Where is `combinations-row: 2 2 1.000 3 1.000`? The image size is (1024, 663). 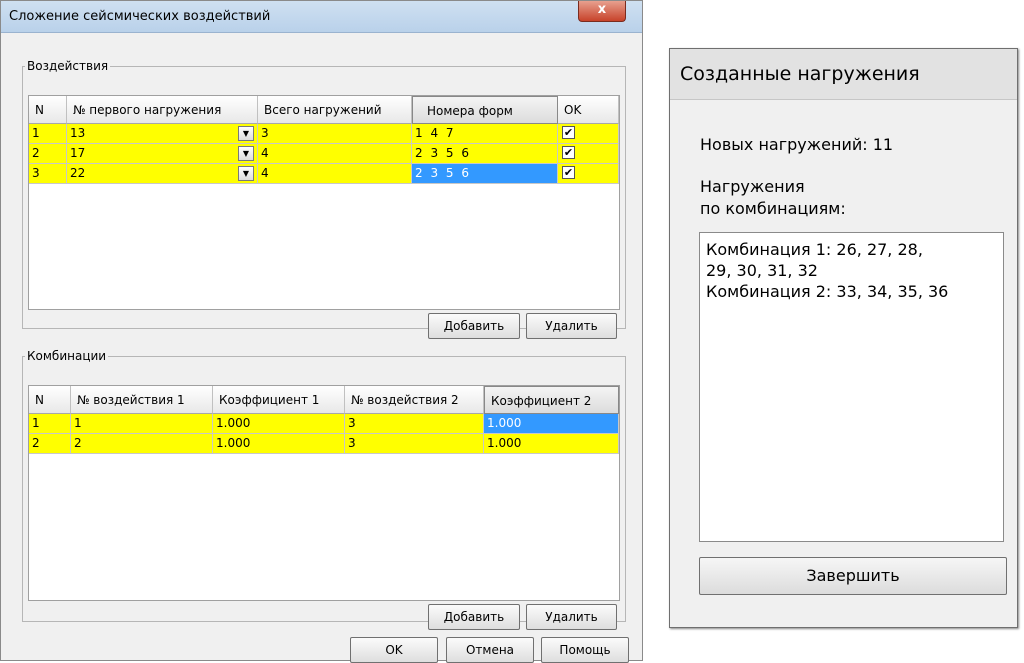 combinations-row: 2 2 1.000 3 1.000 is located at coordinates (324, 444).